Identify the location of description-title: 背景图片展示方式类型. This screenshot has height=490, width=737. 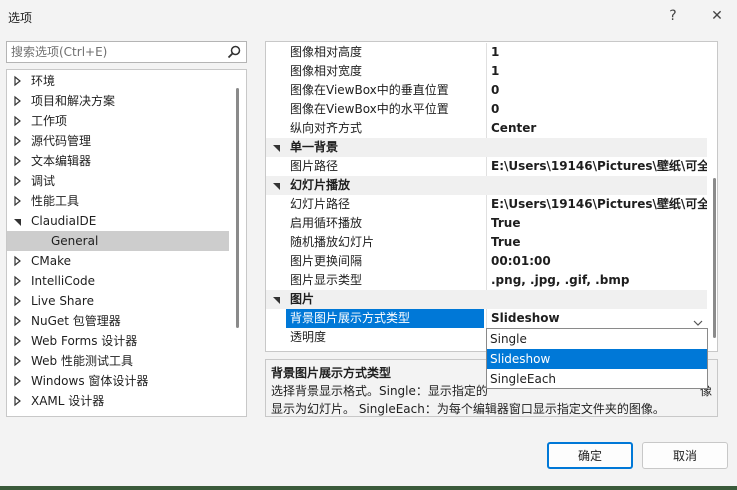
(331, 373).